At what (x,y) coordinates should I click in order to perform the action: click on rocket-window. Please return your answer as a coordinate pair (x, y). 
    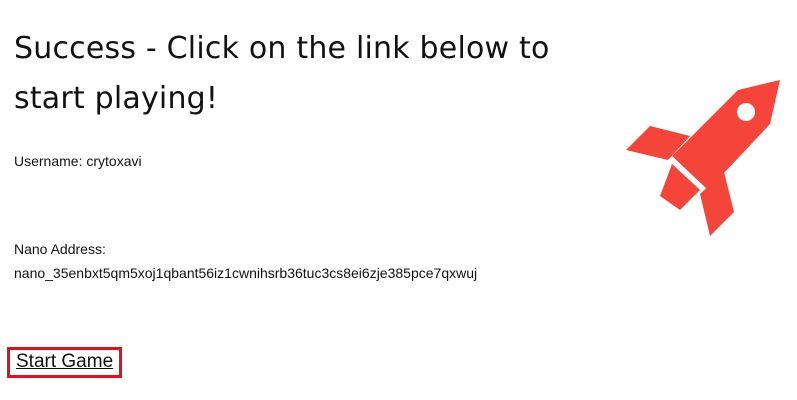
    Looking at the image, I should click on (746, 112).